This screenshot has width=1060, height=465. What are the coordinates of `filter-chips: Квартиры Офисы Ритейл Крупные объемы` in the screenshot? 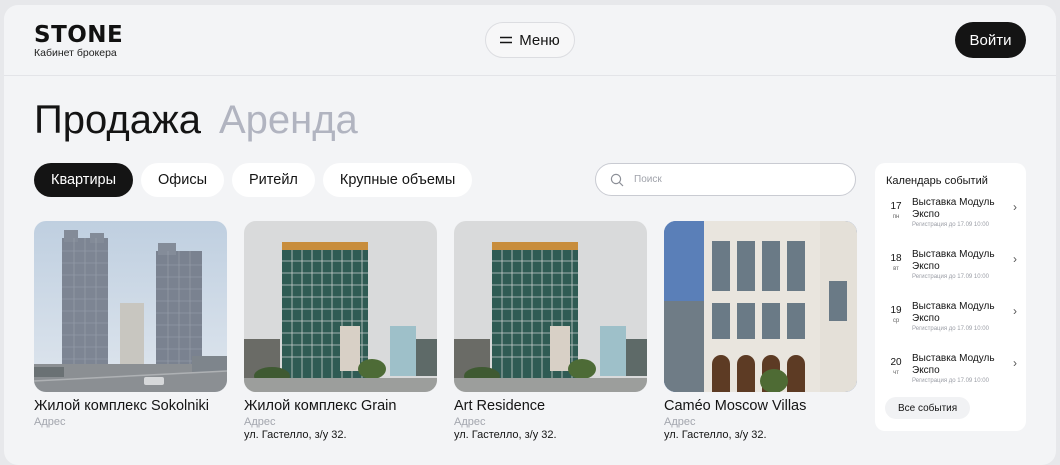 It's located at (253, 180).